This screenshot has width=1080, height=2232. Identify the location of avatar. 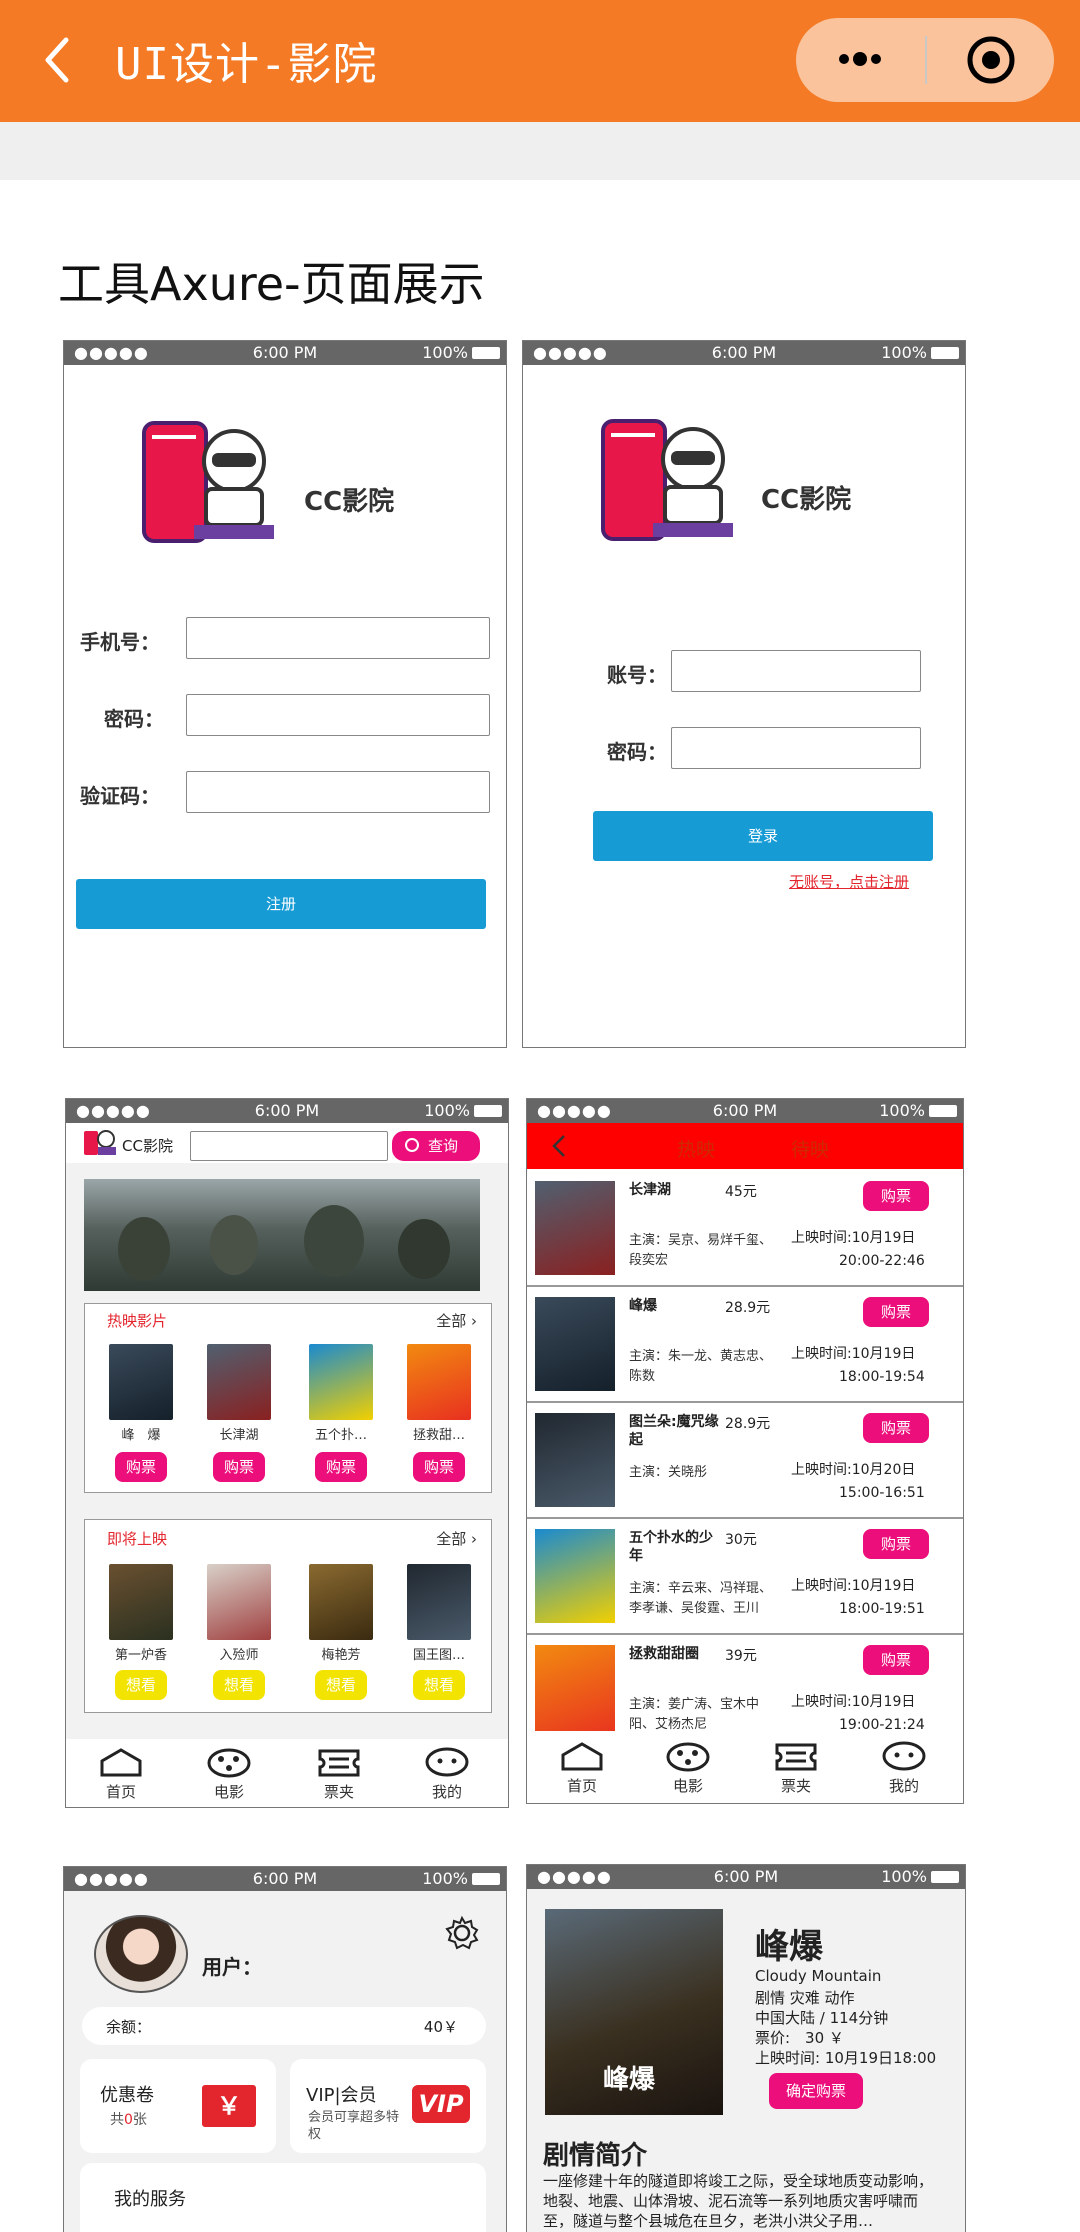
(141, 1954).